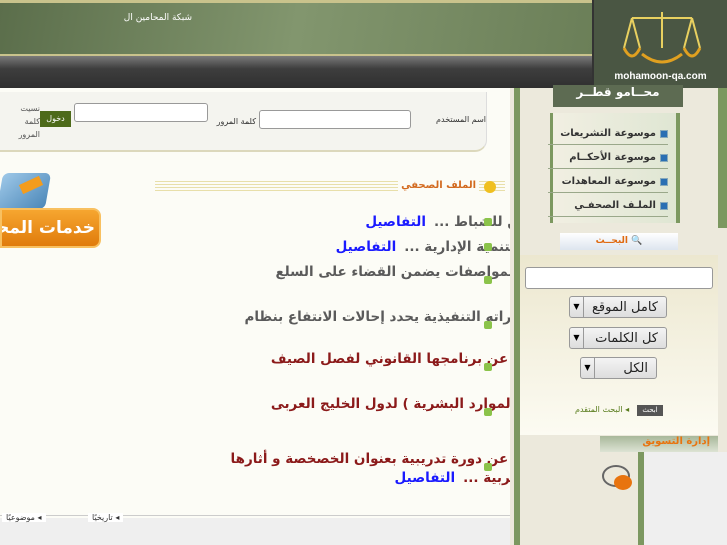 This screenshot has width=727, height=545. What do you see at coordinates (296, 72) in the screenshot?
I see `header-nav-bar` at bounding box center [296, 72].